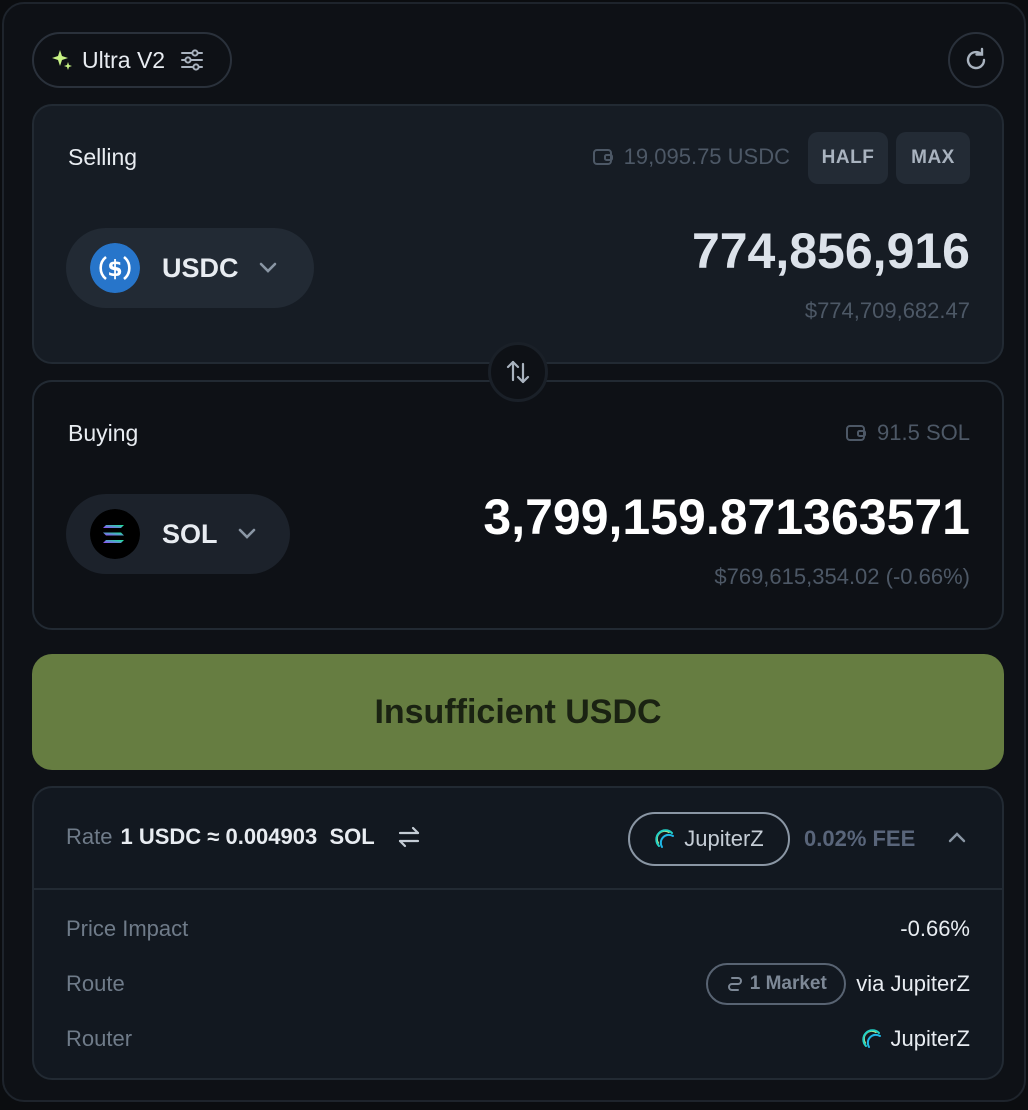 This screenshot has width=1028, height=1110. I want to click on buying-token-name: SOL, so click(190, 533).